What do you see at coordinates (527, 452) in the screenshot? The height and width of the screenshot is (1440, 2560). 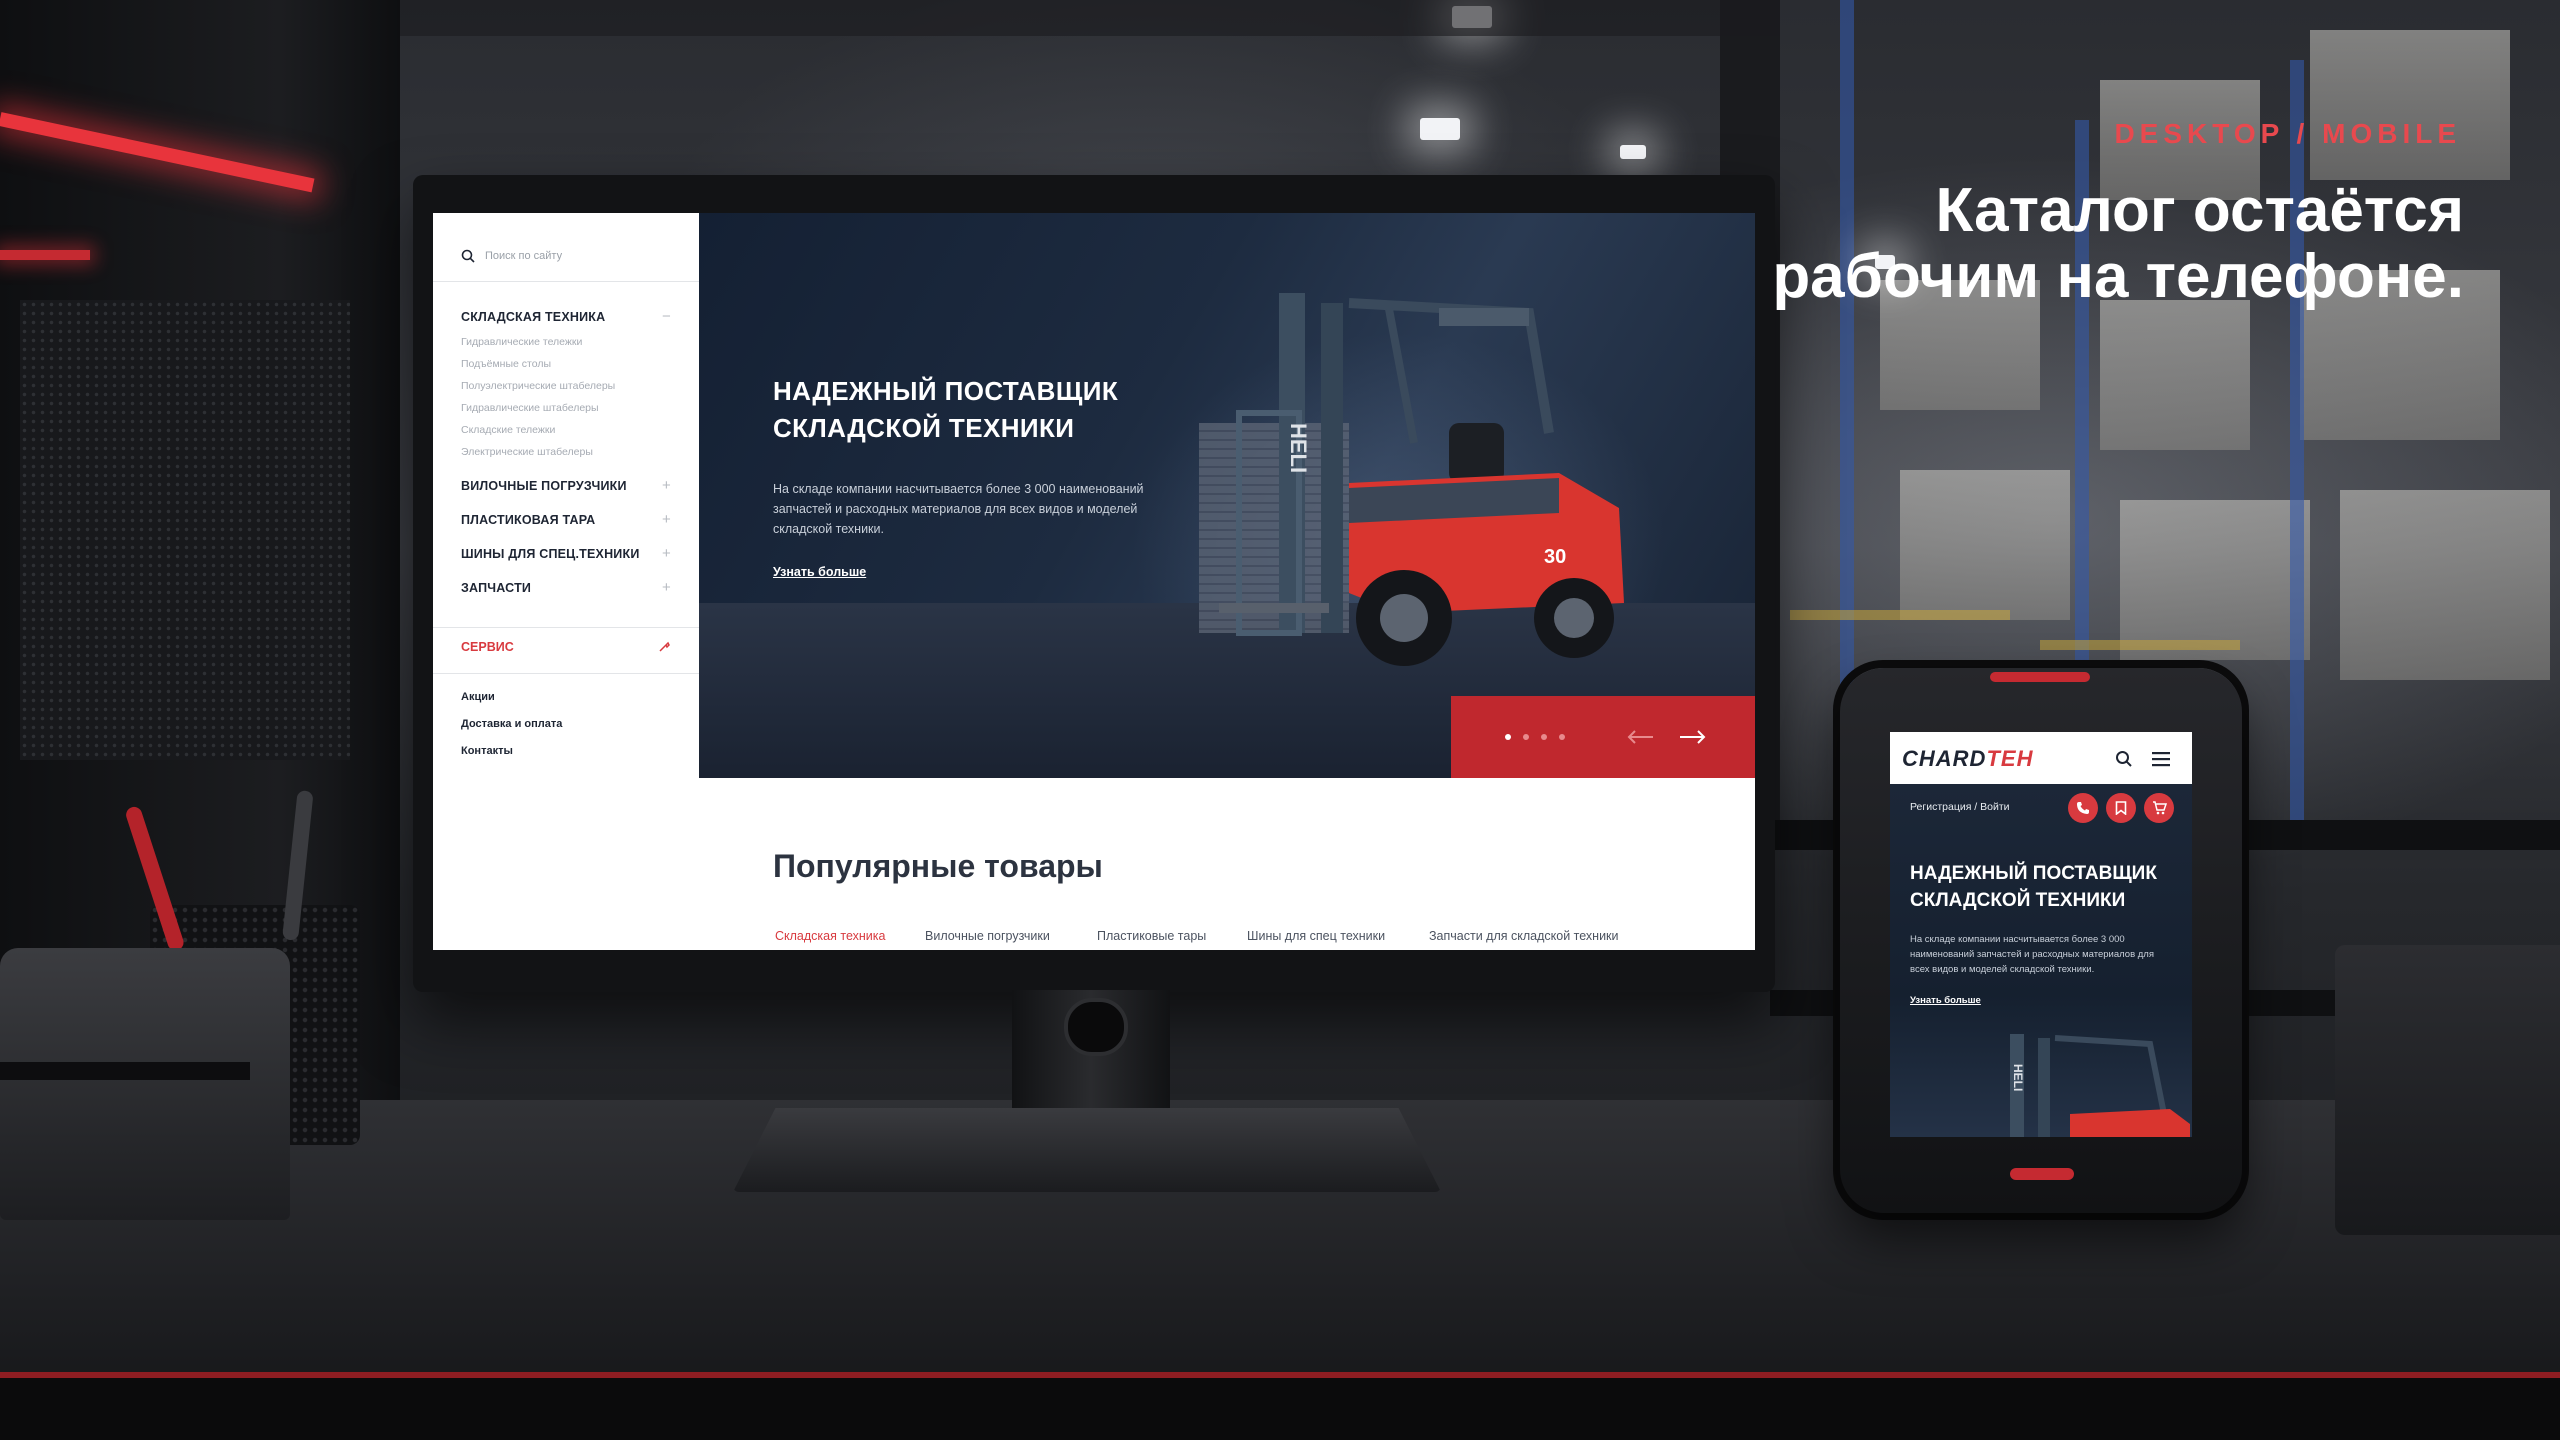 I see `subcategory-item: Электрические штабелеры` at bounding box center [527, 452].